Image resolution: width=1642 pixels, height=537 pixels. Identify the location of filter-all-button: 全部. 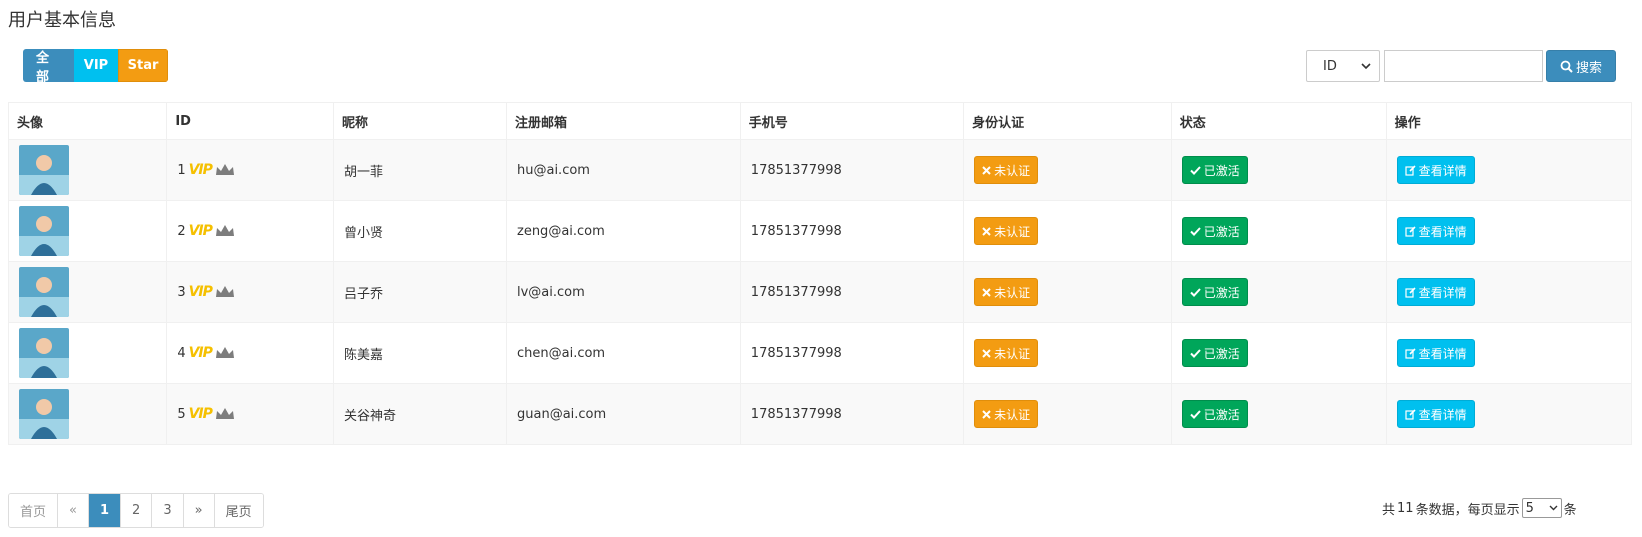
(48, 65).